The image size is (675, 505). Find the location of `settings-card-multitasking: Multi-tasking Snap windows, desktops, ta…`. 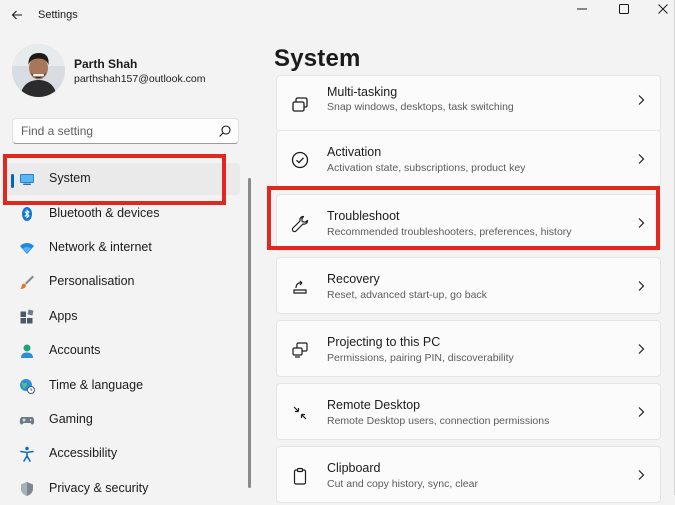

settings-card-multitasking: Multi-tasking Snap windows, desktops, ta… is located at coordinates (468, 103).